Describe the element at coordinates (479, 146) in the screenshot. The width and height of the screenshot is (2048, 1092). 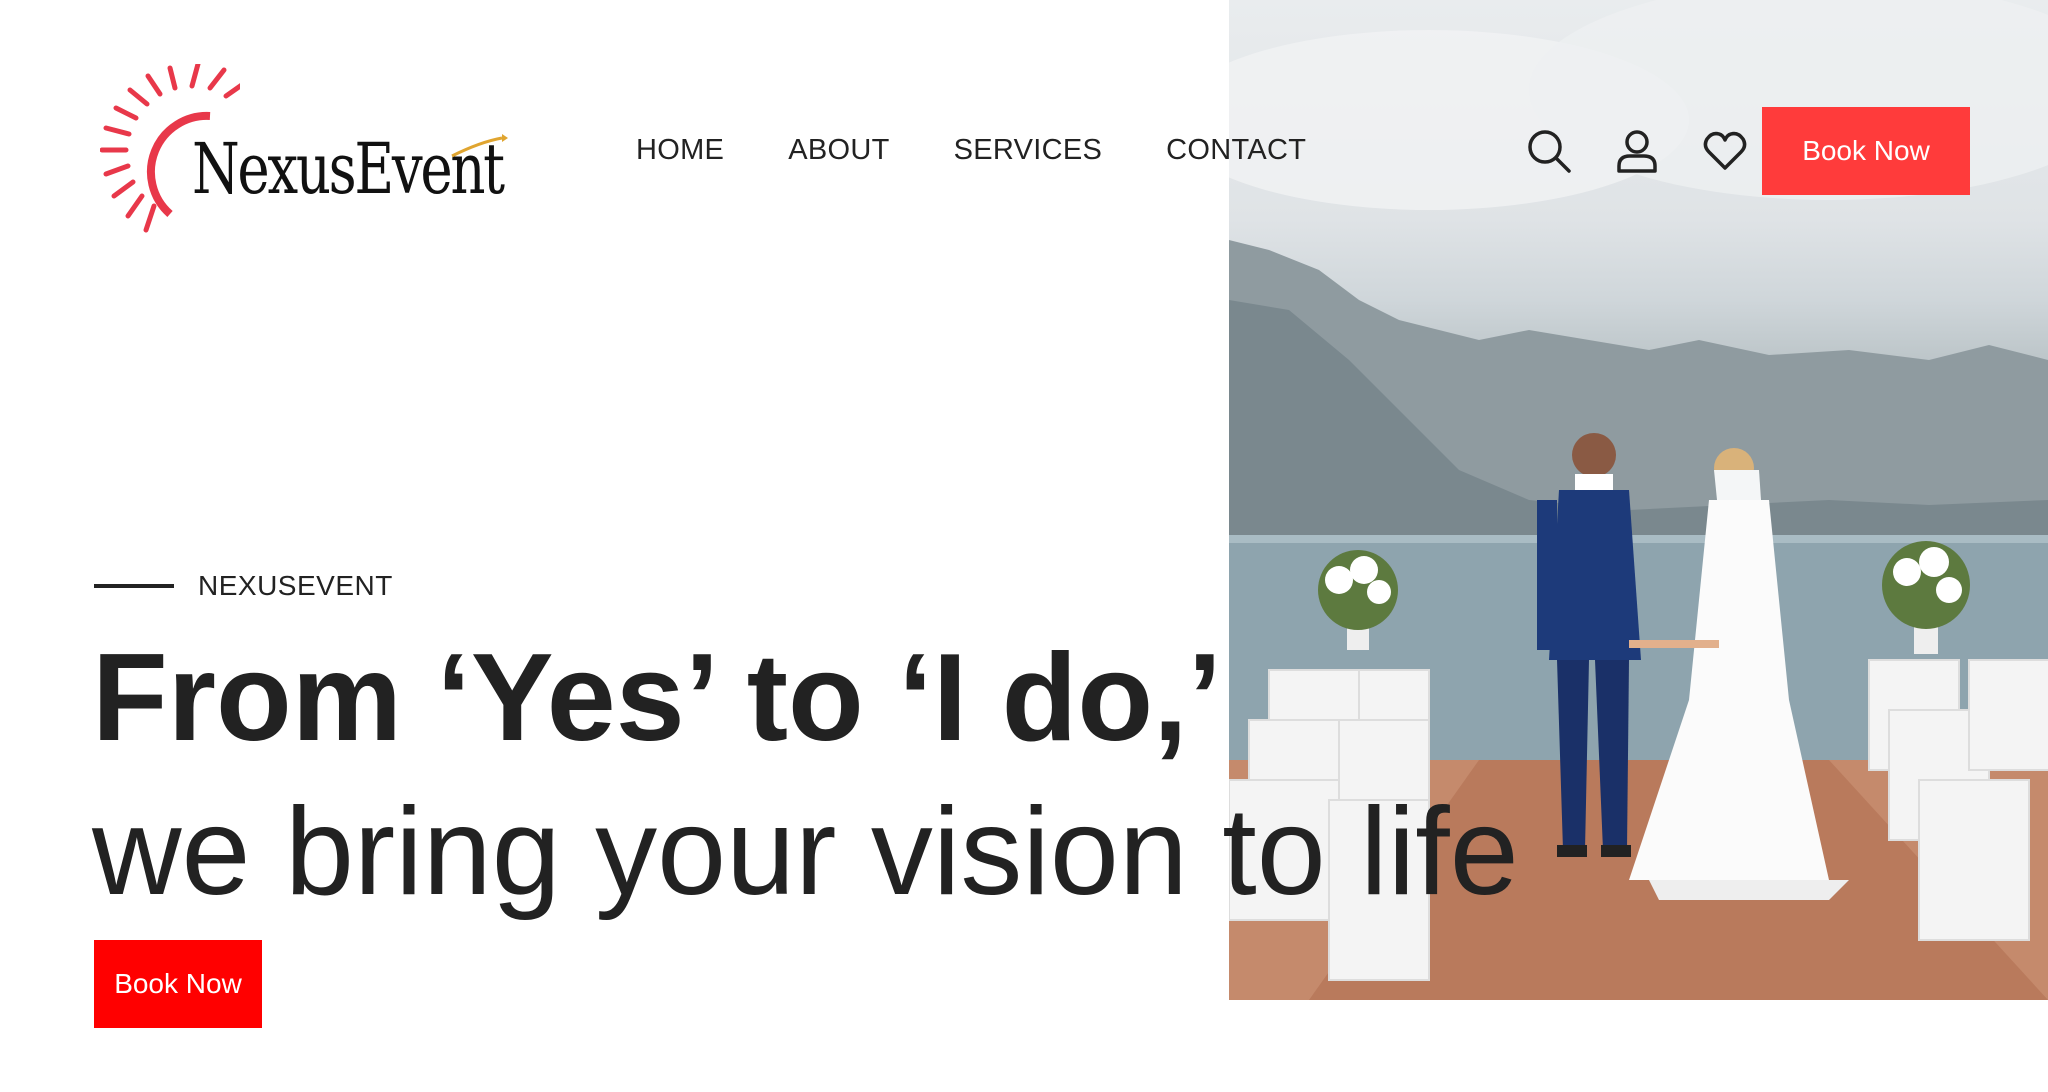
I see `logo-swoosh-icon` at that location.